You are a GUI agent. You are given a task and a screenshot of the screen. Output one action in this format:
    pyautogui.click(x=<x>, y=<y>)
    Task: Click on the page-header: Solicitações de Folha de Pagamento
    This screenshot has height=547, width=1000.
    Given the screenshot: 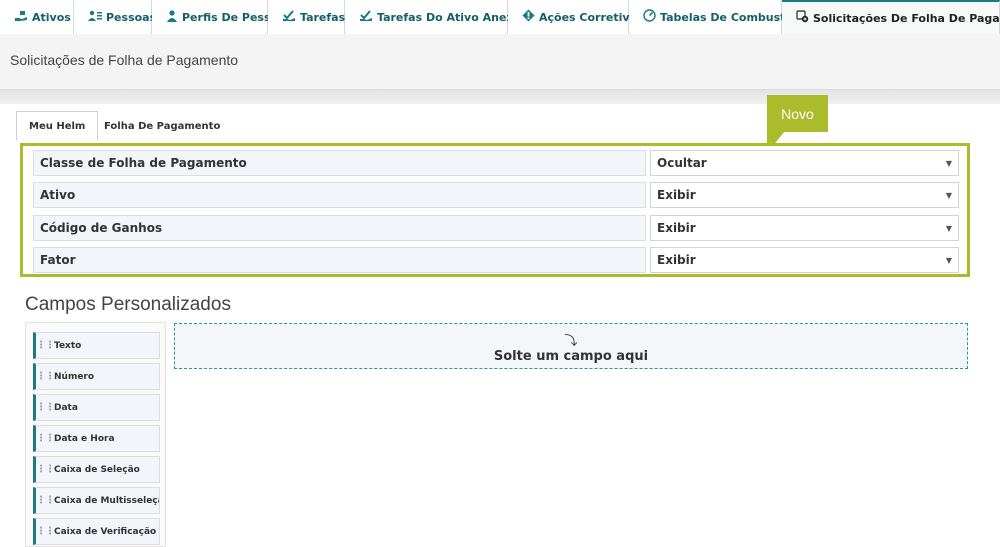 What is the action you would take?
    pyautogui.click(x=500, y=62)
    